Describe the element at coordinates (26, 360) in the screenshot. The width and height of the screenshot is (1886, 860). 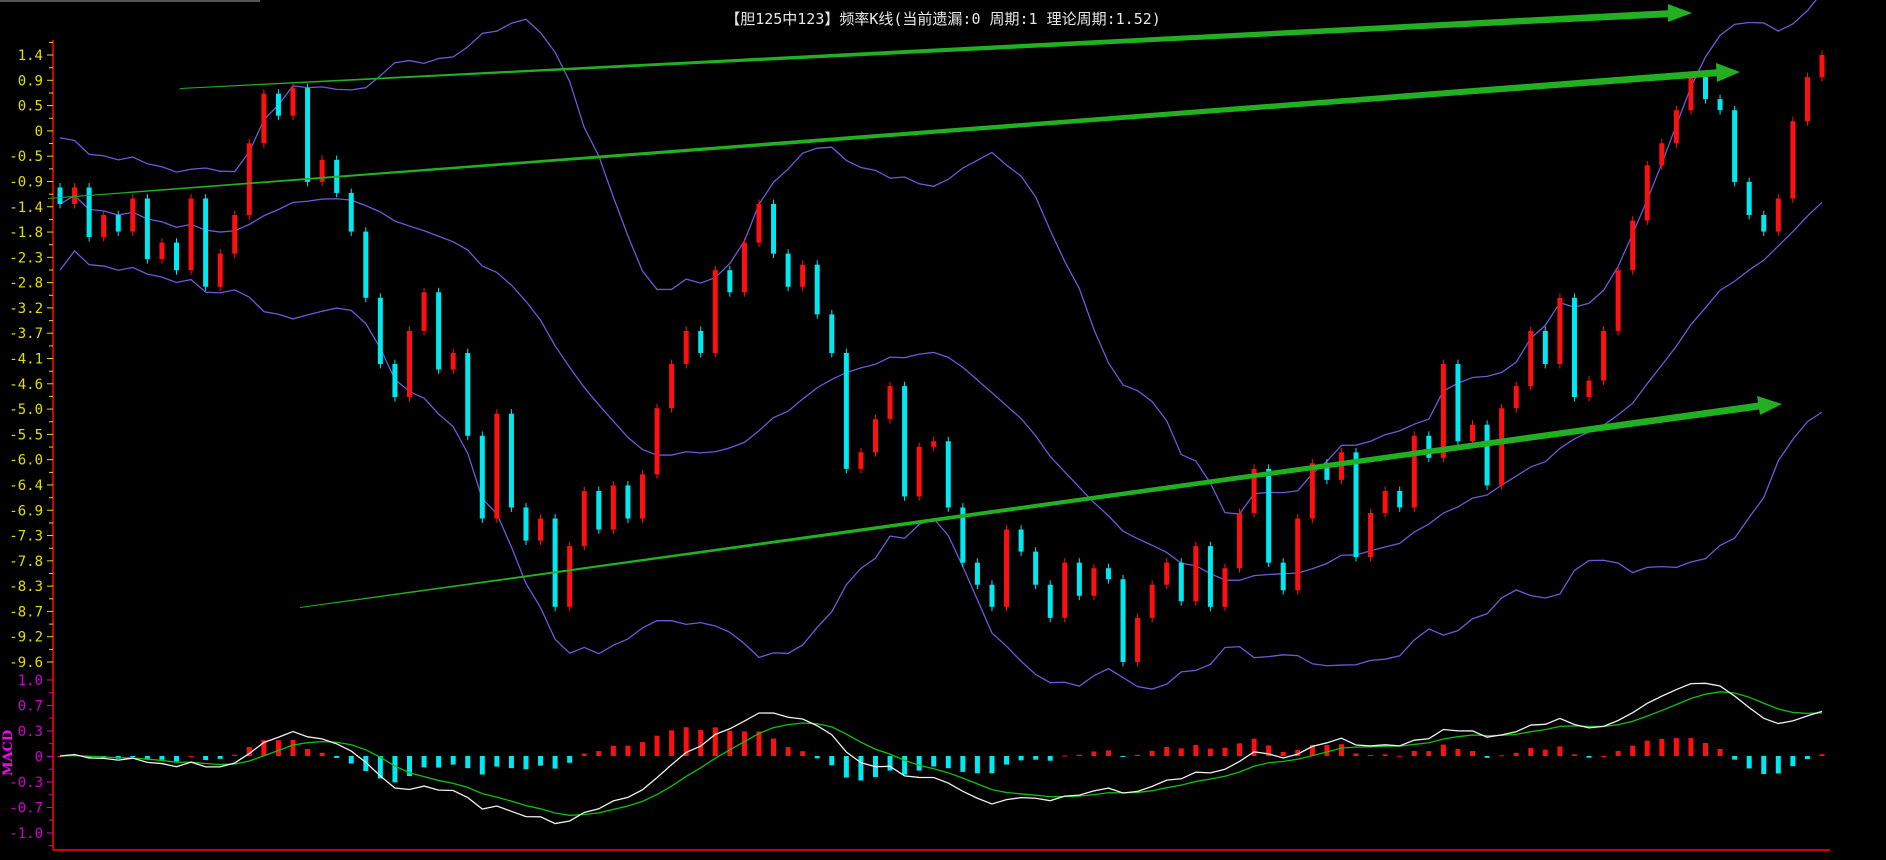
I see `y-tick-label: -4.1` at that location.